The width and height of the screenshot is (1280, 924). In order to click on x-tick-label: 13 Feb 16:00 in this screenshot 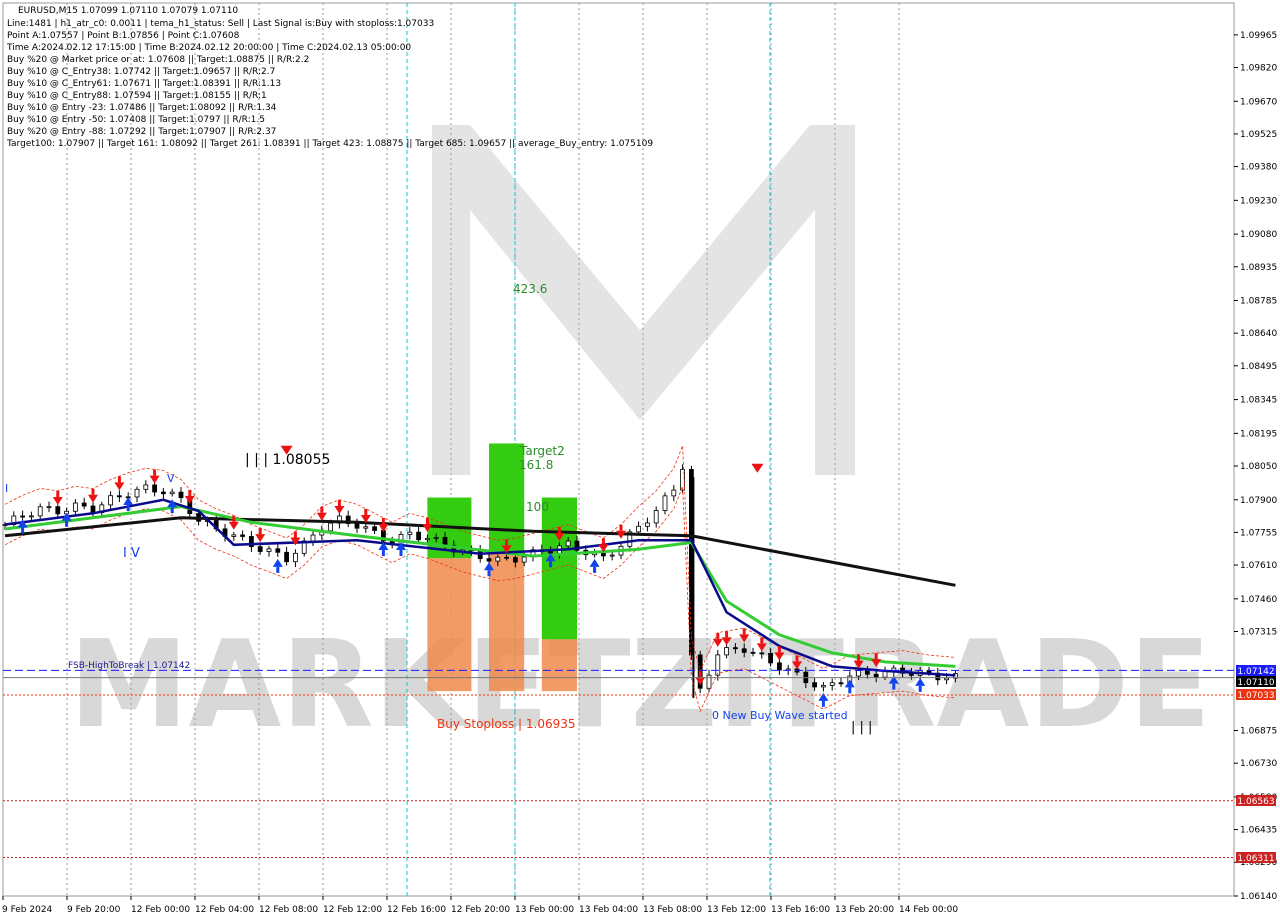, I will do `click(800, 910)`.